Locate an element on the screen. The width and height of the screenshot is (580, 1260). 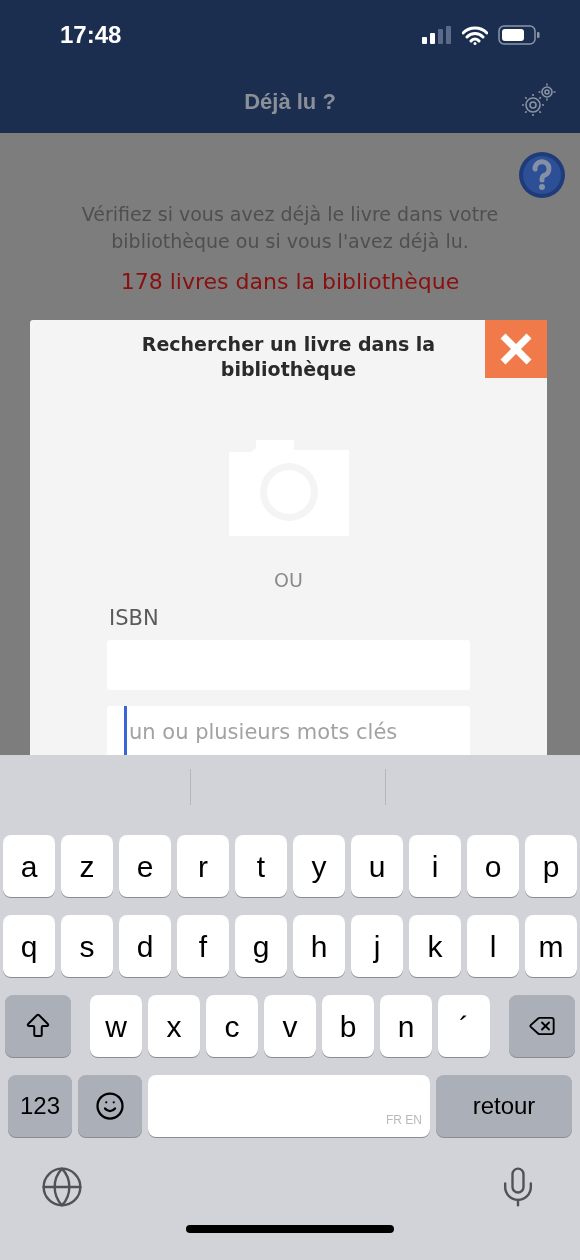
keyboard-key: s is located at coordinates (87, 946).